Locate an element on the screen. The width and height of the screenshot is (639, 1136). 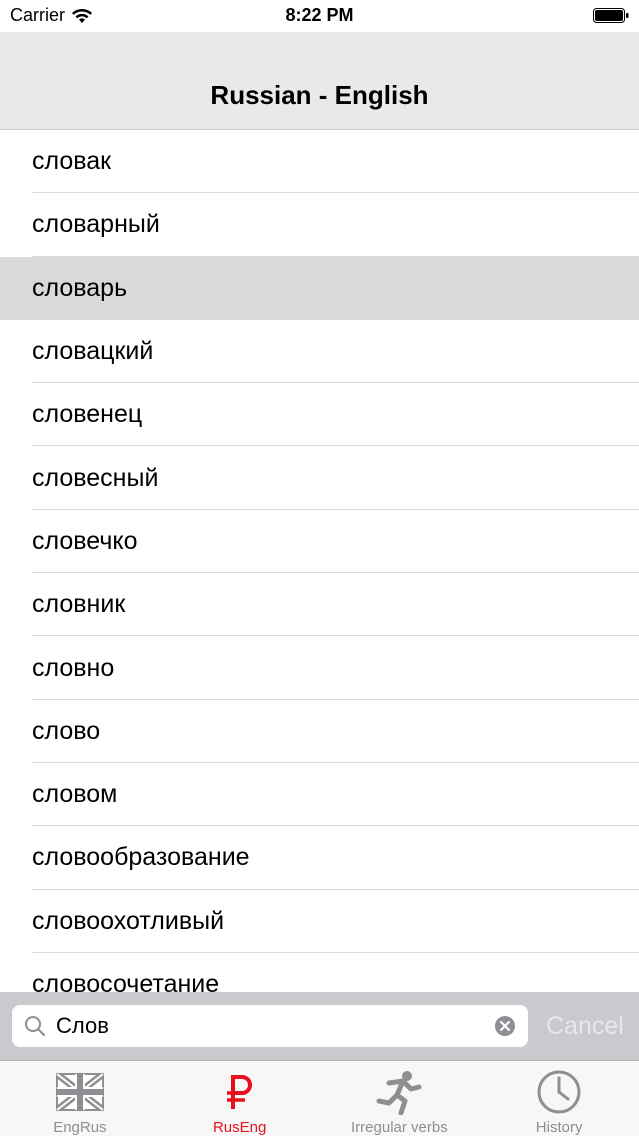
list-item-label: словенец is located at coordinates (87, 414).